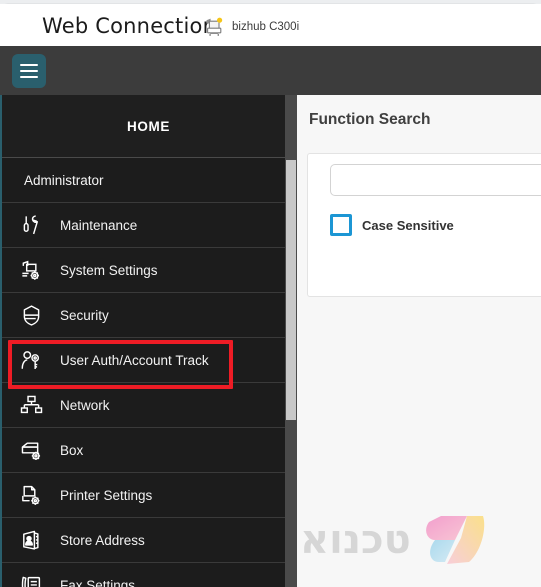  I want to click on shield-icon, so click(31, 315).